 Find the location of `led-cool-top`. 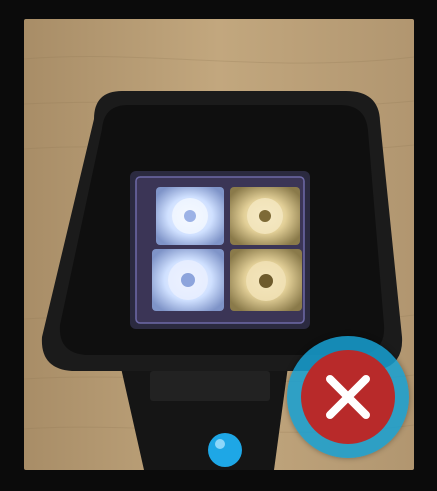

led-cool-top is located at coordinates (190, 216).